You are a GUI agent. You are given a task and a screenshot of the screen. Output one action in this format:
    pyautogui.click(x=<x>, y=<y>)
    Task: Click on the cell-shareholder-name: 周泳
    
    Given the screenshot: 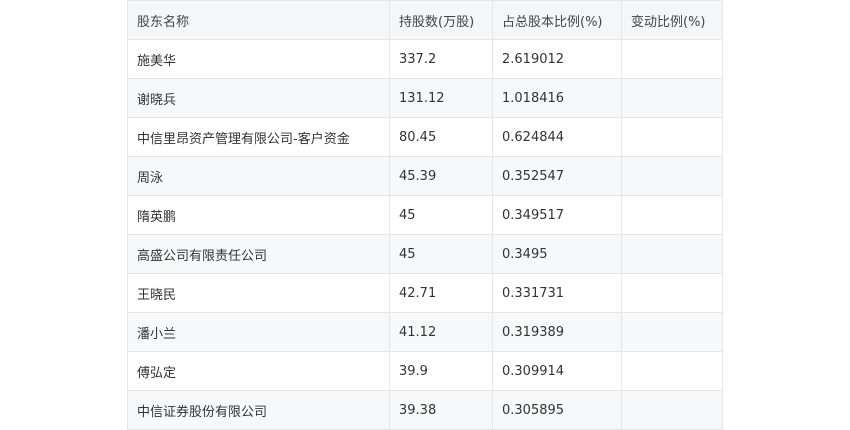 What is the action you would take?
    pyautogui.click(x=258, y=176)
    